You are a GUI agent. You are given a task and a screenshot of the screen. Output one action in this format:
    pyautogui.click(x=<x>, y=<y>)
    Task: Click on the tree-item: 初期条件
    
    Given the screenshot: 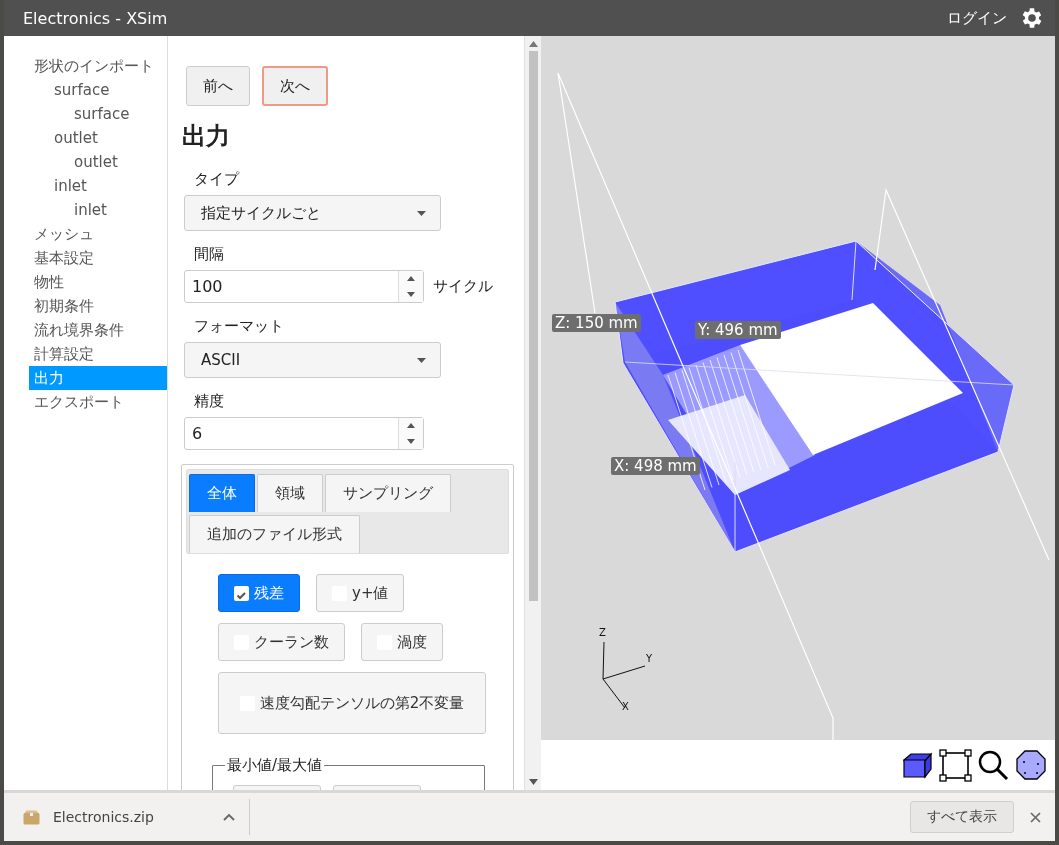 What is the action you would take?
    pyautogui.click(x=98, y=306)
    